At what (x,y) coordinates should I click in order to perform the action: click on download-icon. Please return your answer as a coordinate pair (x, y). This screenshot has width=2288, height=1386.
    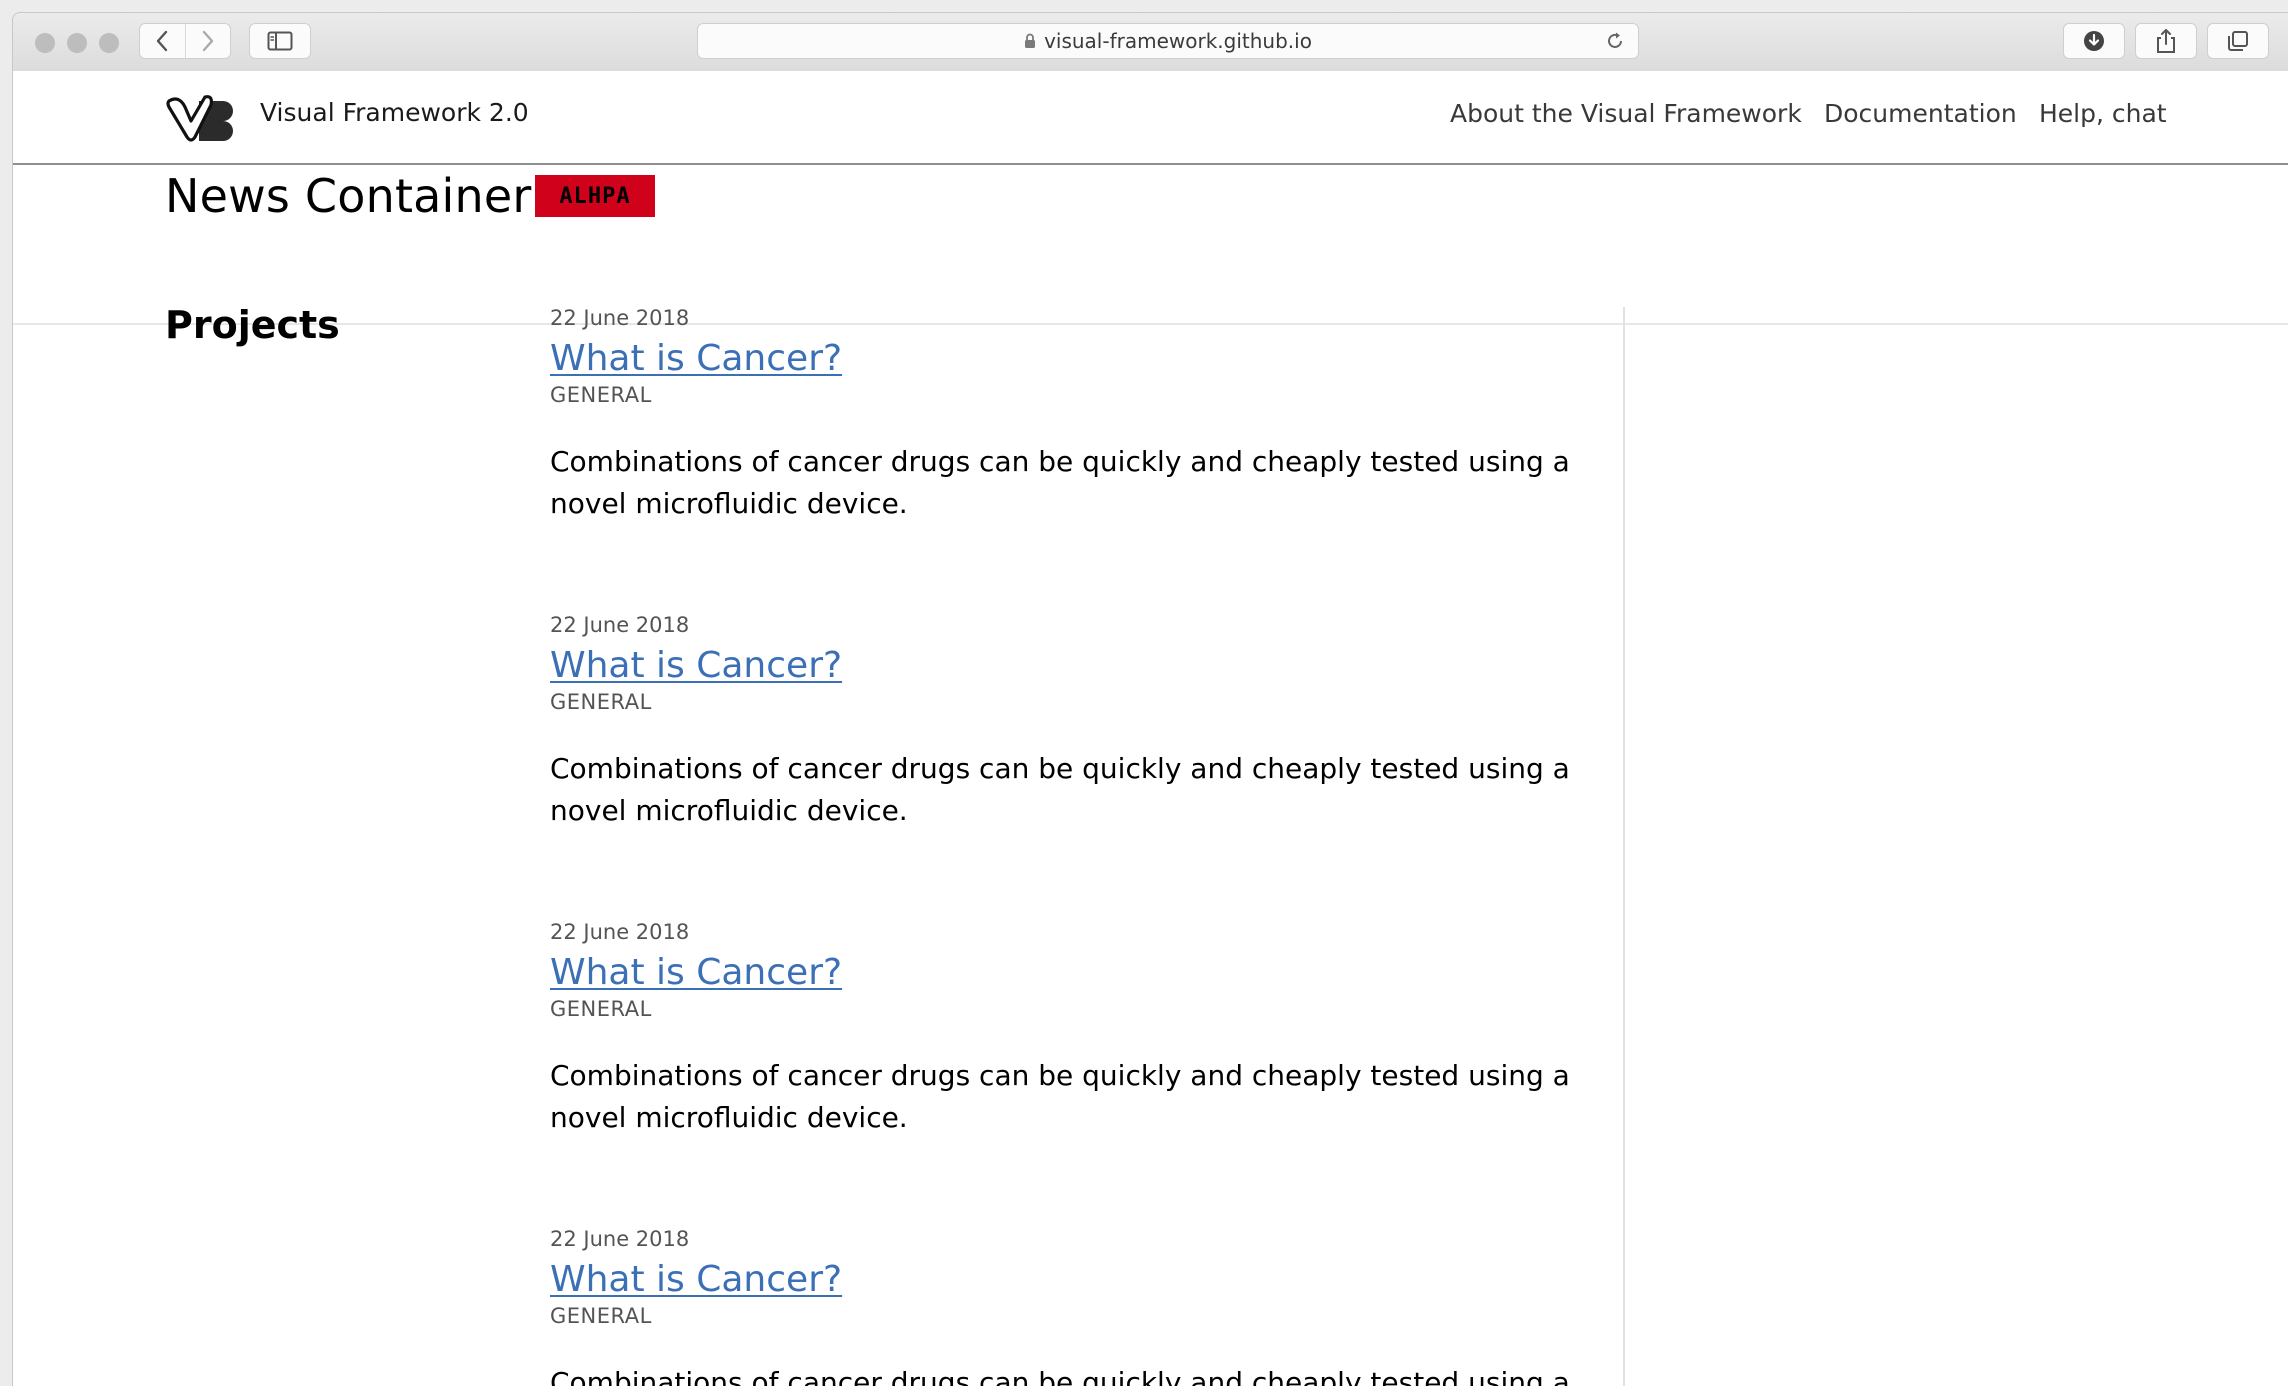
    Looking at the image, I should click on (2094, 41).